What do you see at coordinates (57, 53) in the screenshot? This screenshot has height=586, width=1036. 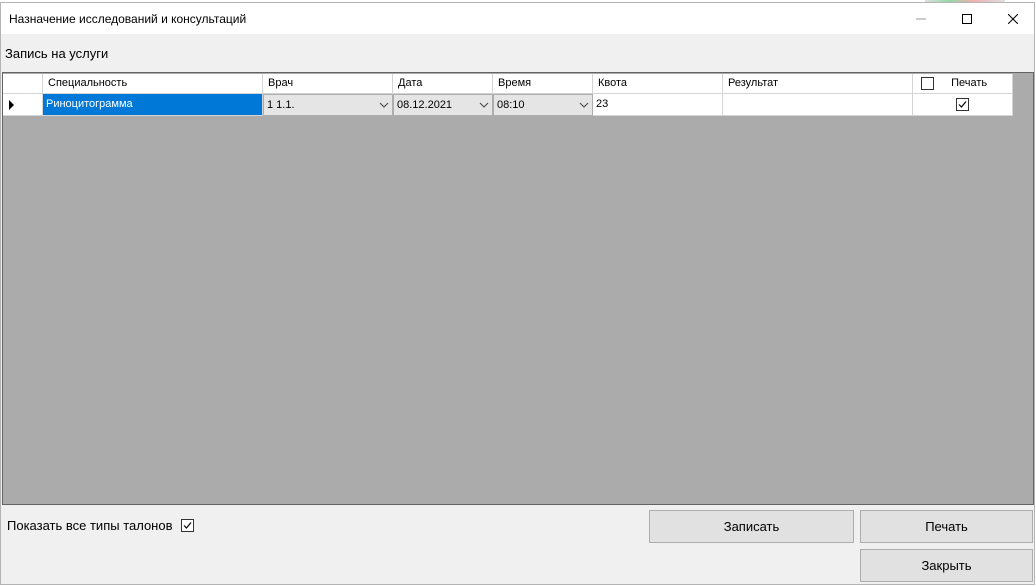 I see `section-title: Запись на услуги` at bounding box center [57, 53].